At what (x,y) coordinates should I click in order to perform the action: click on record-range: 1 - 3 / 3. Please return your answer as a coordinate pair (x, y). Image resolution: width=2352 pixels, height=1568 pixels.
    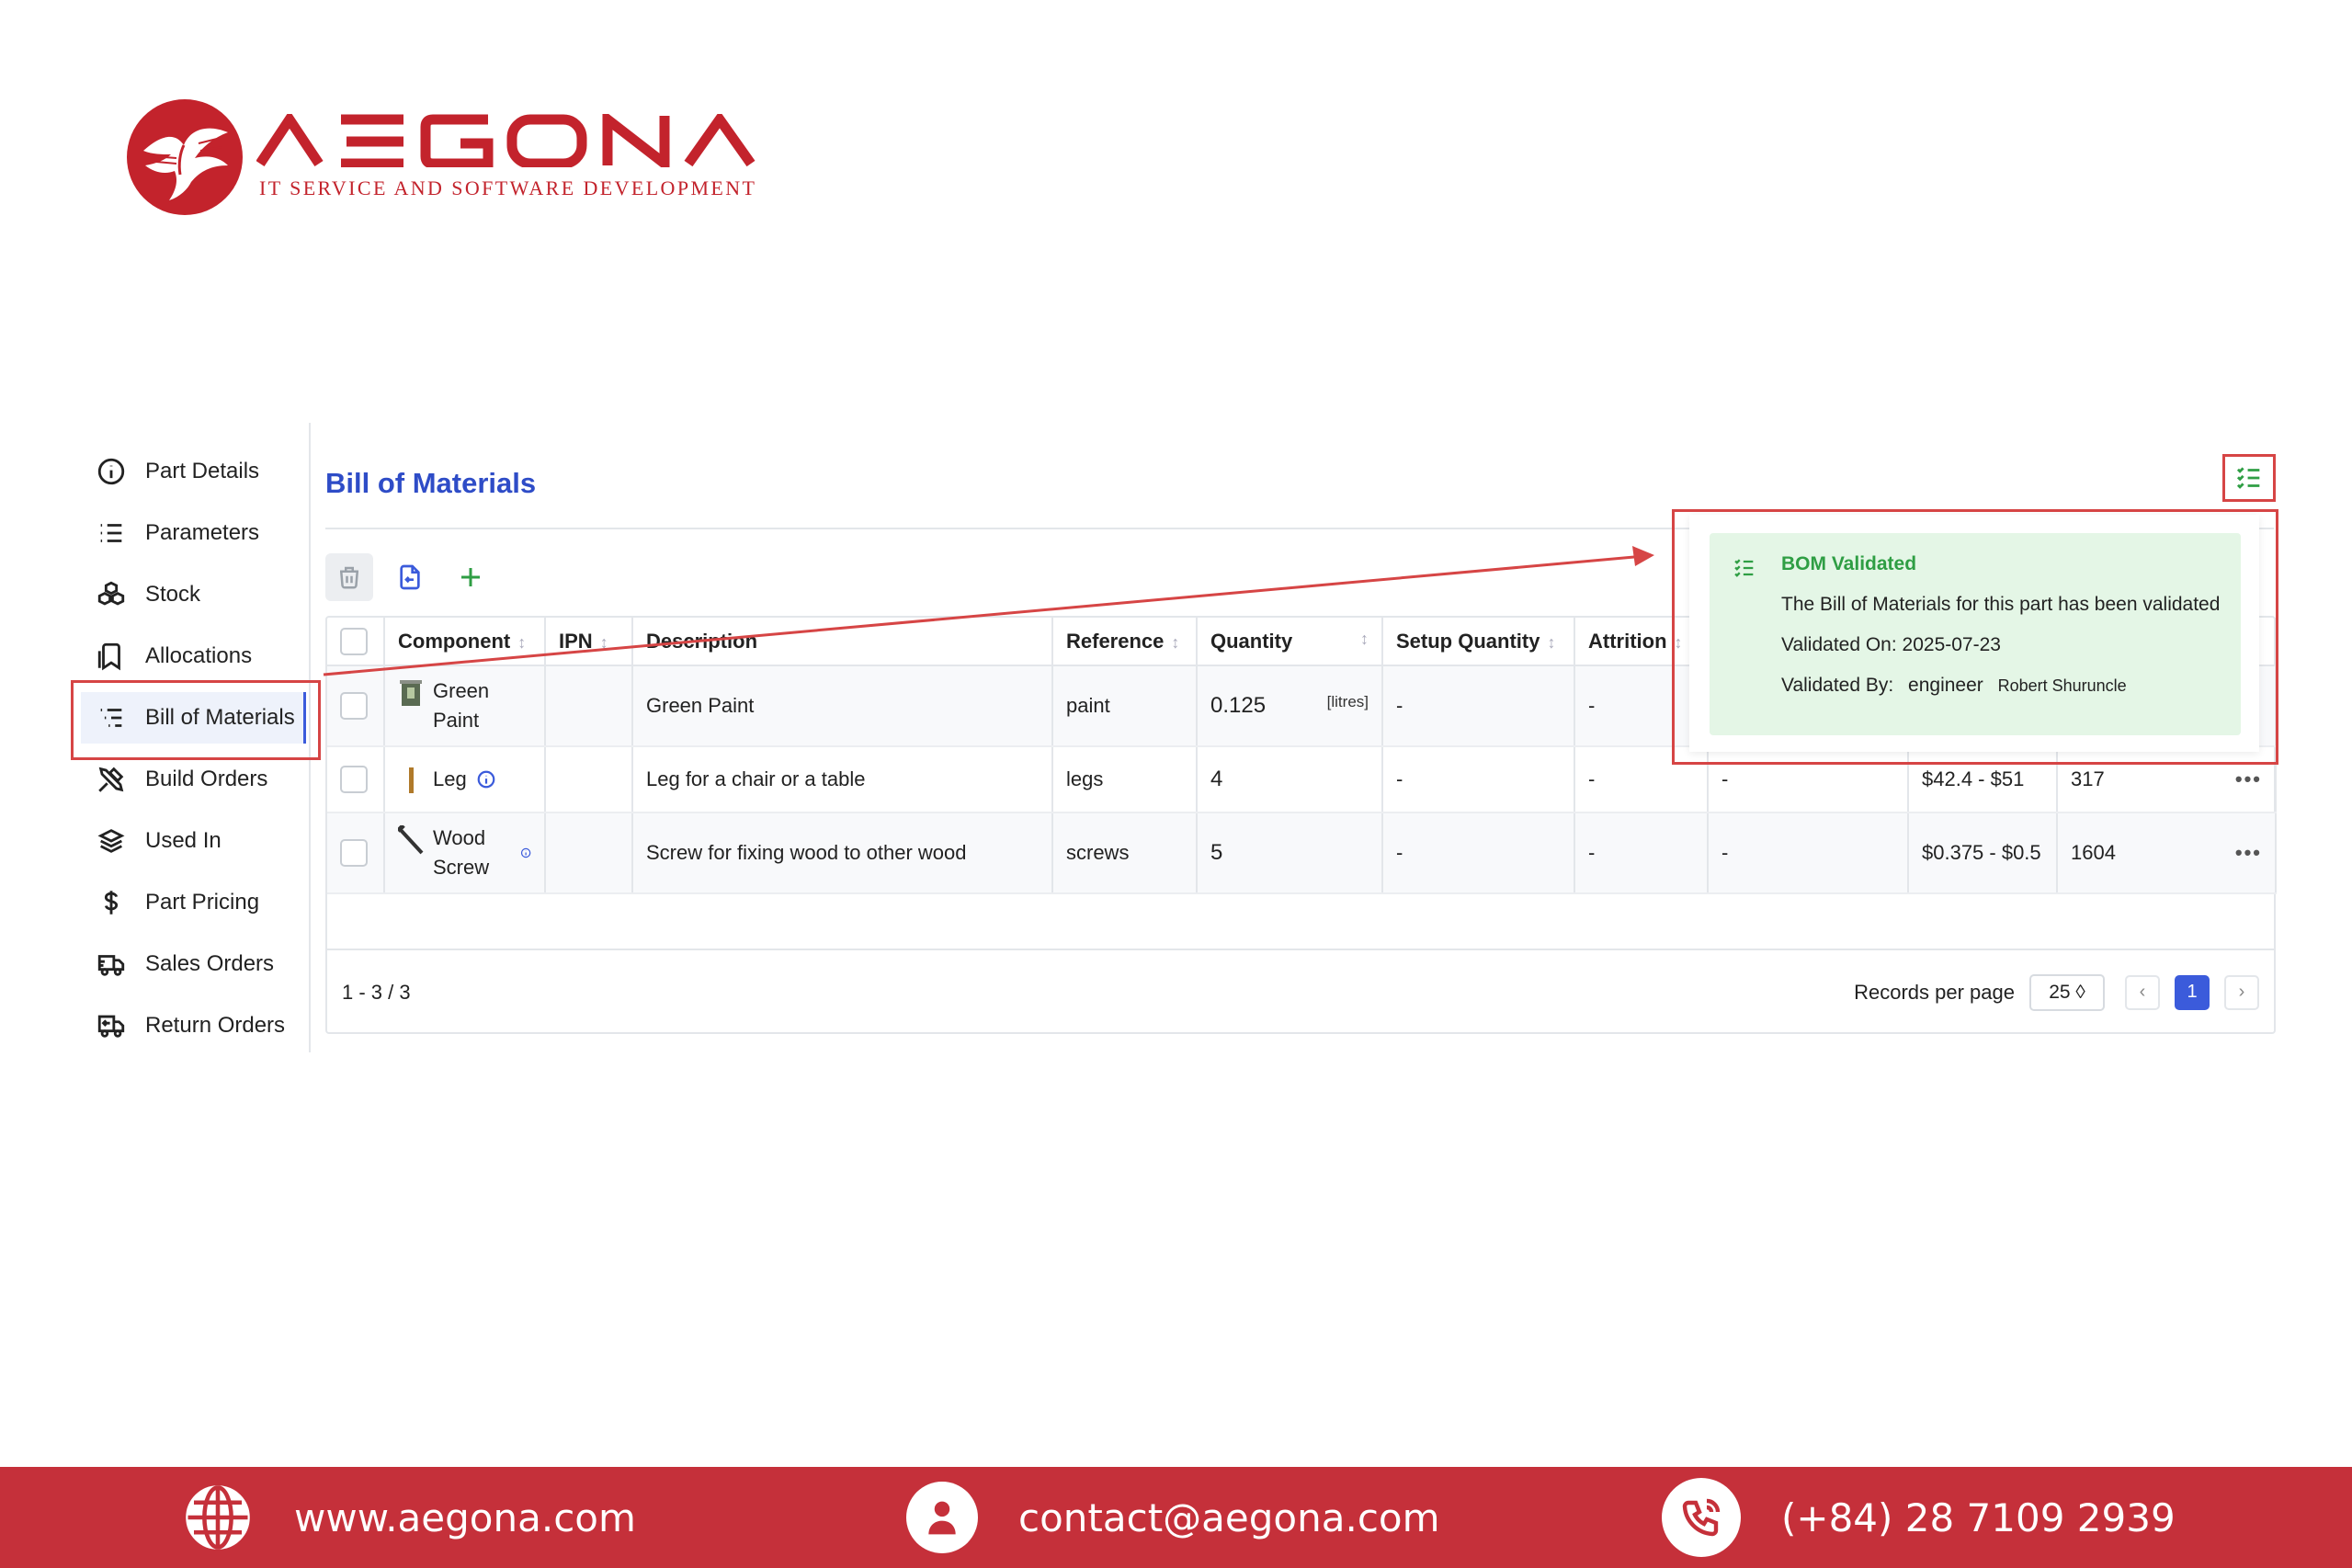
    Looking at the image, I should click on (376, 992).